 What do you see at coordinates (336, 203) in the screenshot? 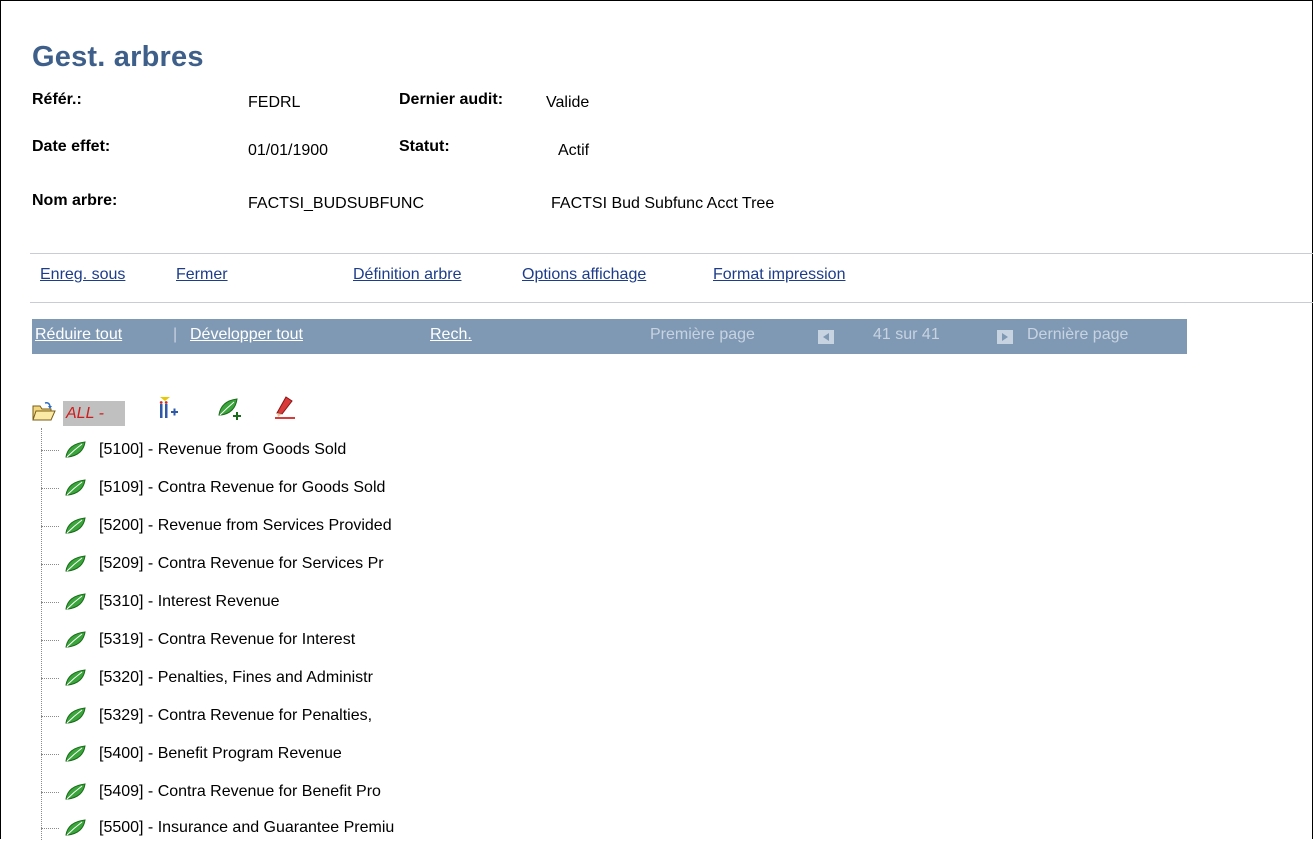
I see `tree-name-value: FACTSI_BUDSUBFUNC` at bounding box center [336, 203].